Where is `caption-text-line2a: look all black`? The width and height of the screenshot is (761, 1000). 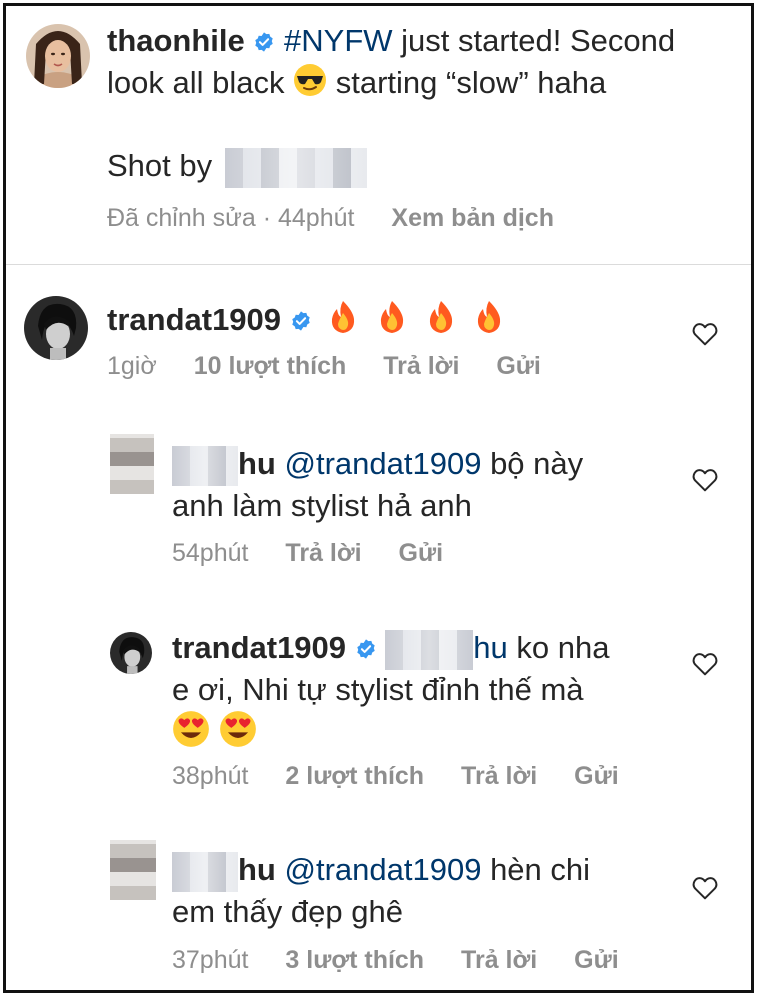
caption-text-line2a: look all black is located at coordinates (196, 82).